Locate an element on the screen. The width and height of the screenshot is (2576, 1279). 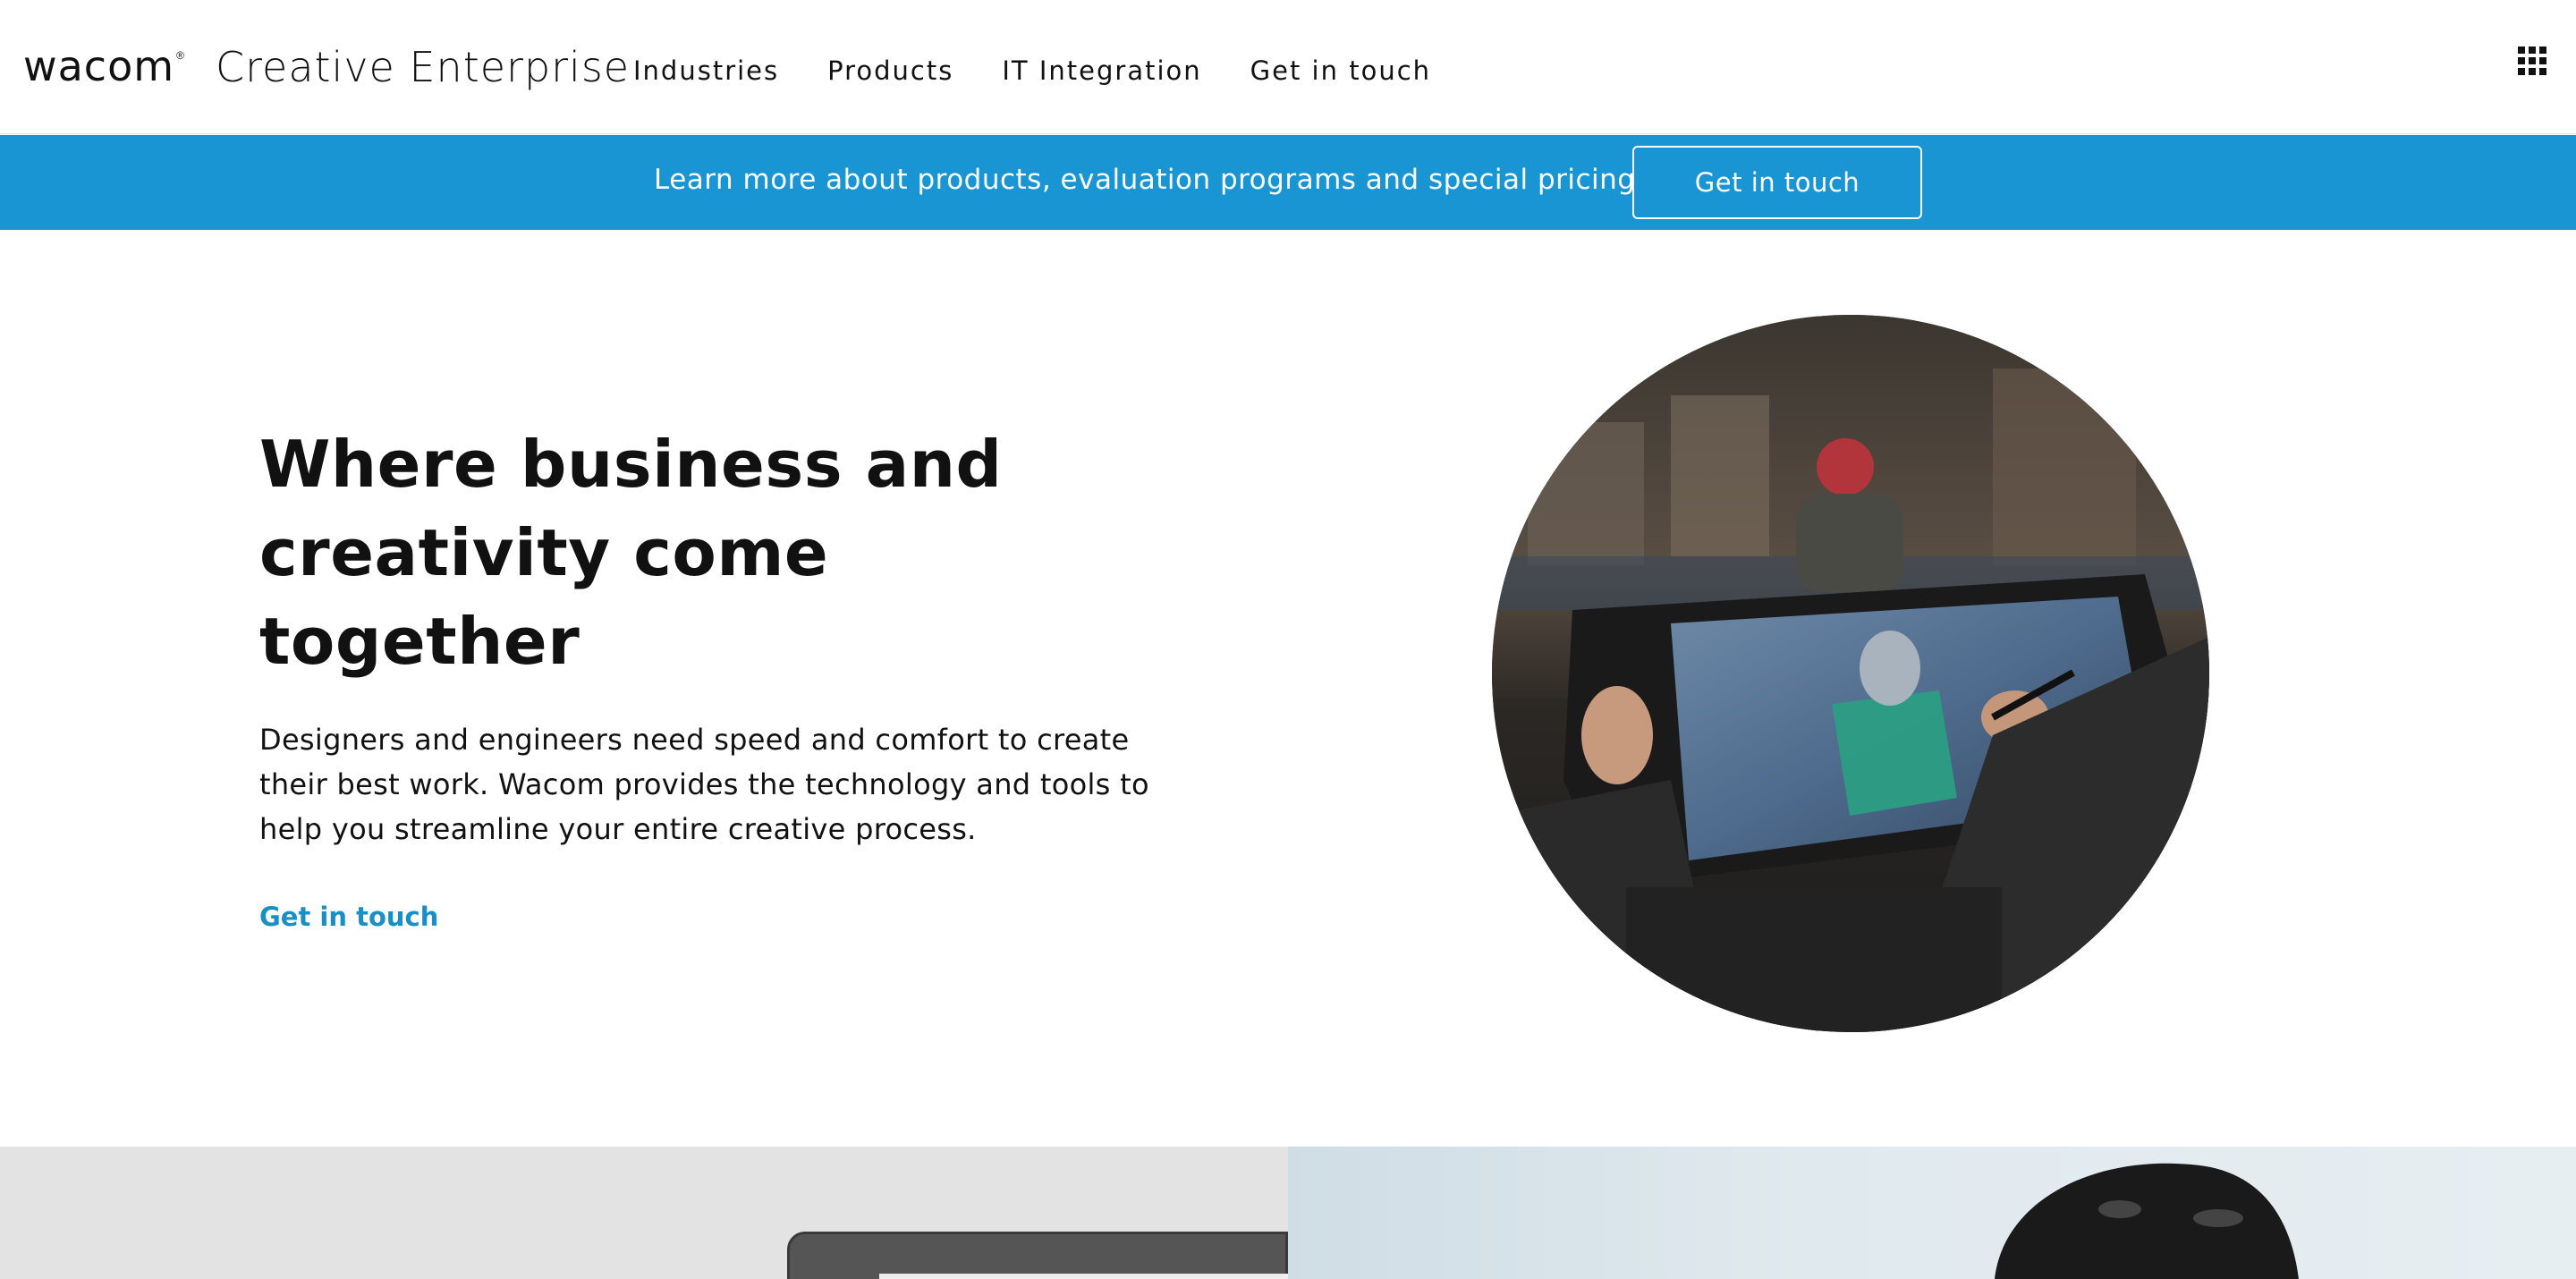
nav-item-it-integration: IT Integration is located at coordinates (1101, 70).